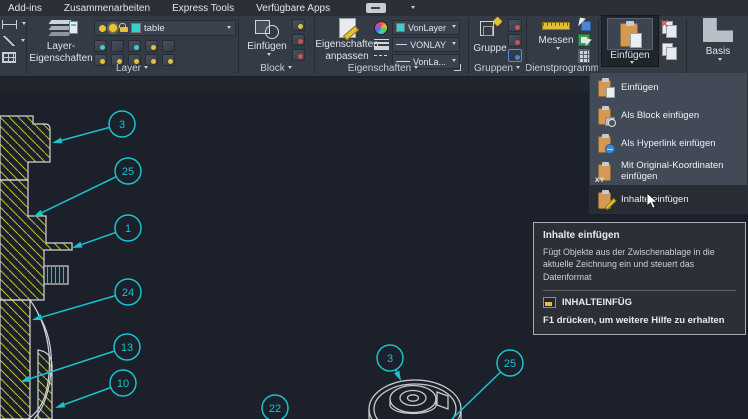  I want to click on panel-separator, so click(598, 46).